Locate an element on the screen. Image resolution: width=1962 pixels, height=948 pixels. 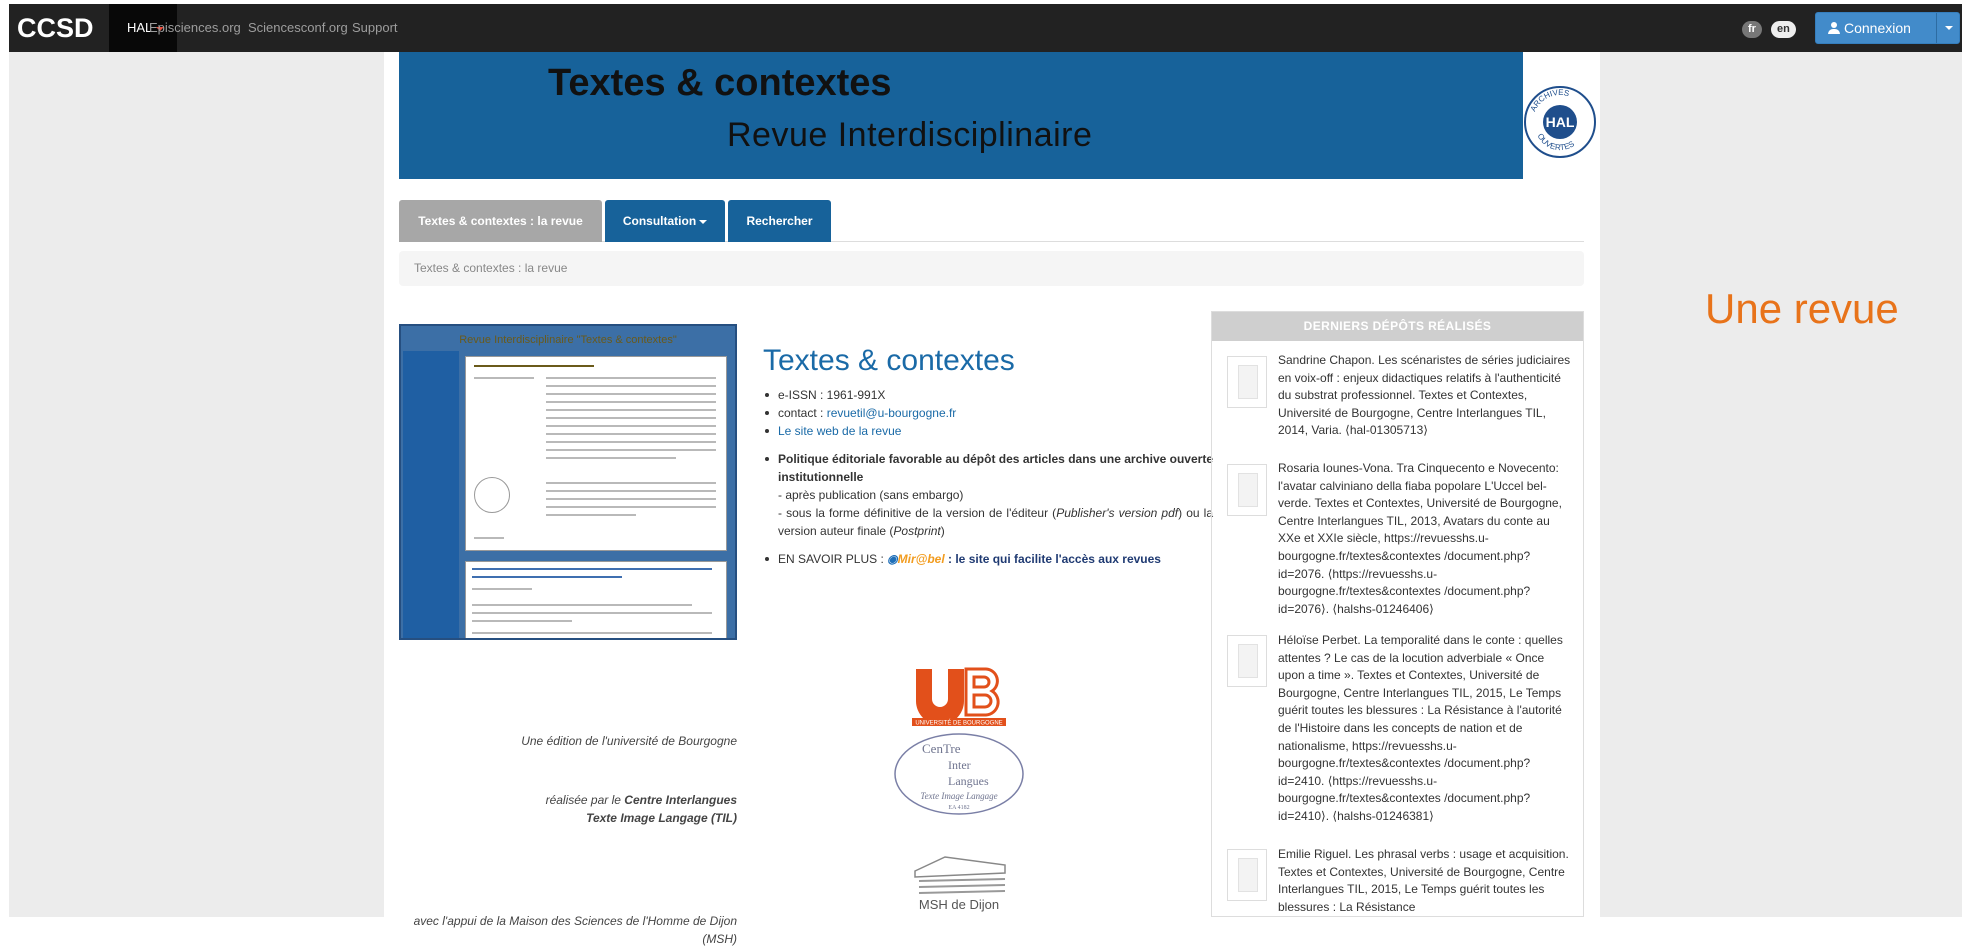
til-code: EA 4182 is located at coordinates (958, 808).